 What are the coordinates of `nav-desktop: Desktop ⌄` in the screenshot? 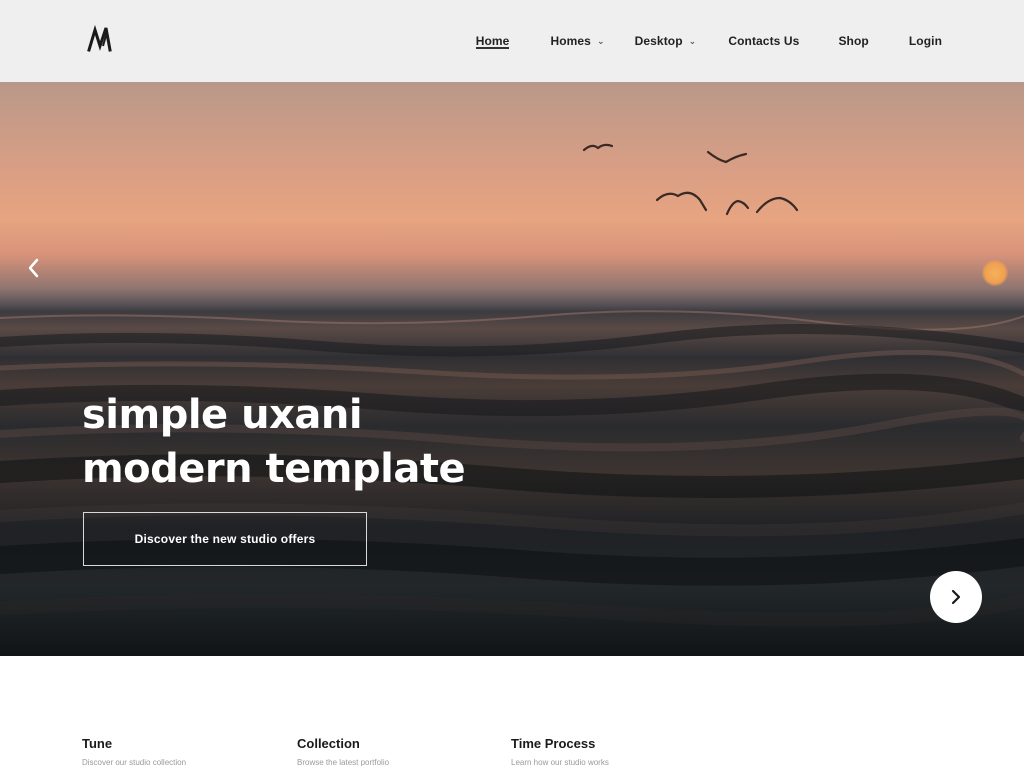 It's located at (666, 41).